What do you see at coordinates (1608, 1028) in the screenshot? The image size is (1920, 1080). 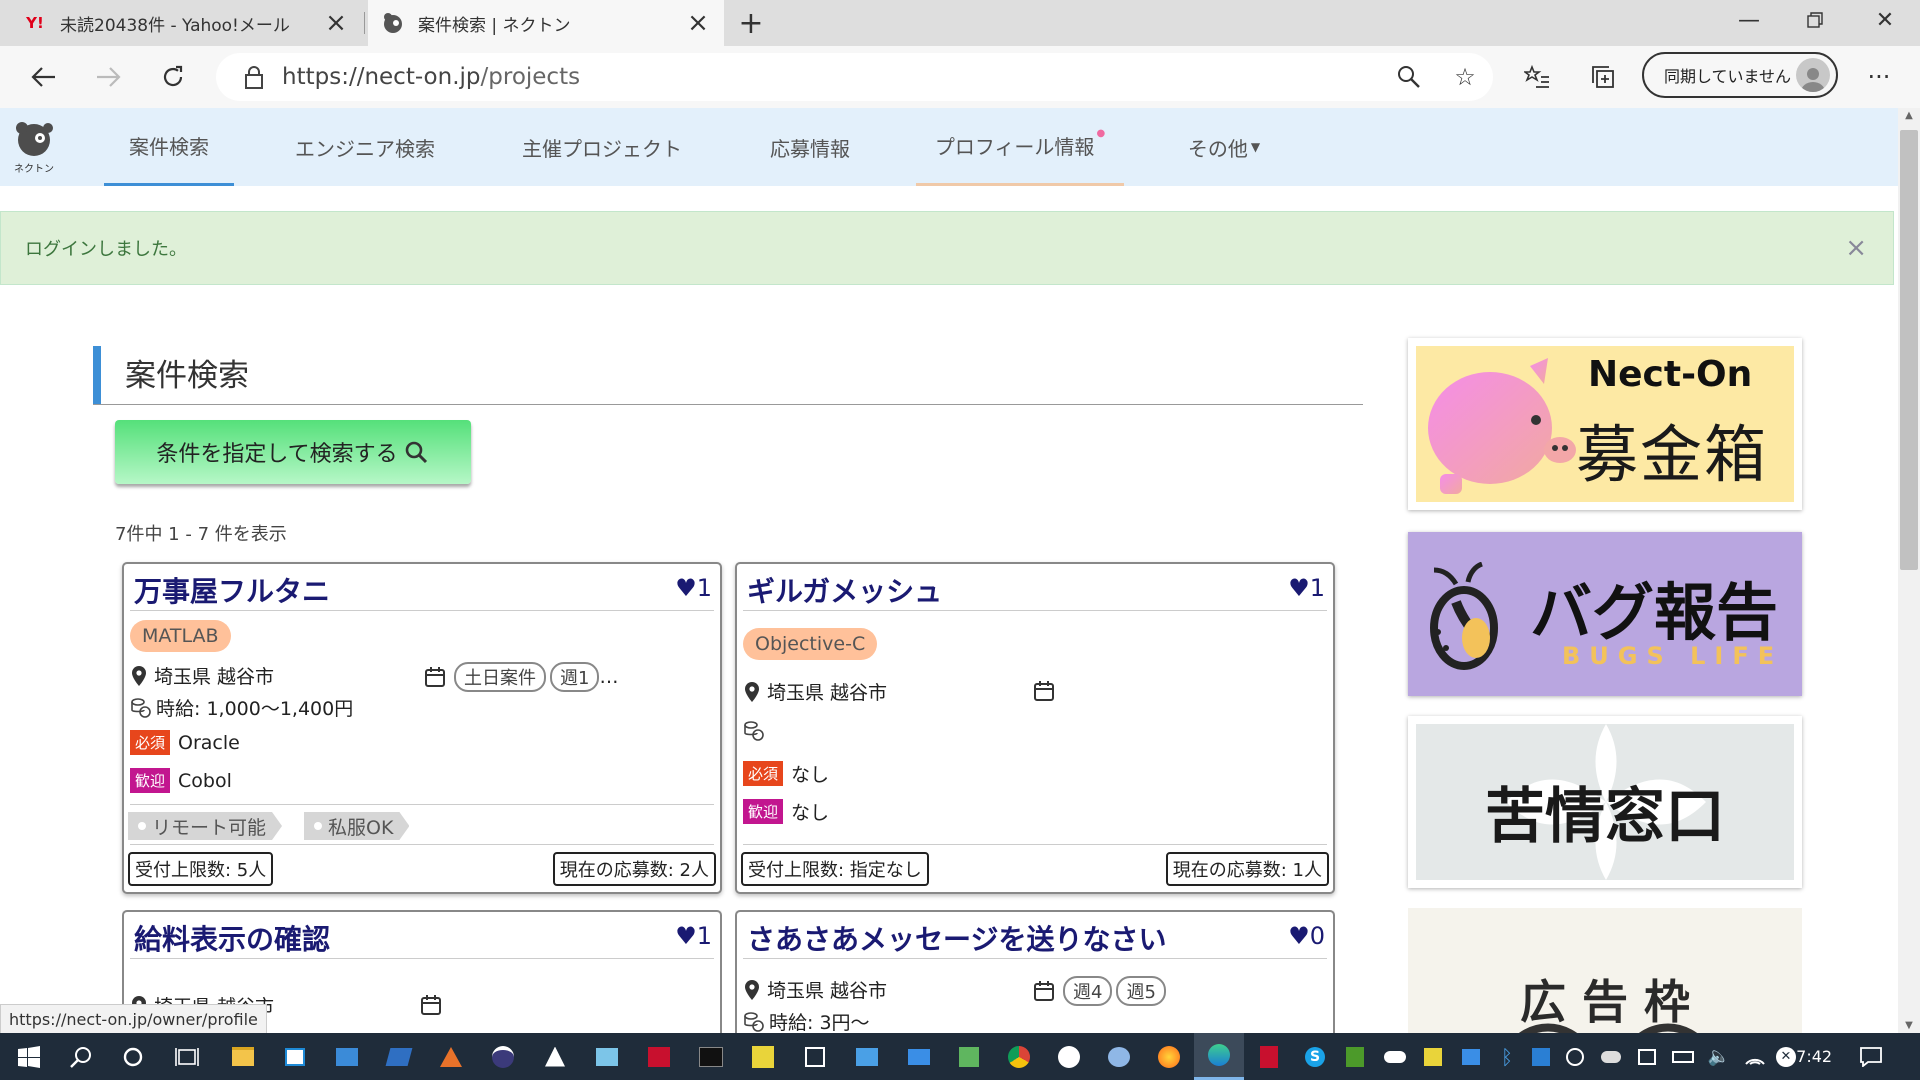 I see `ornament-icon` at bounding box center [1608, 1028].